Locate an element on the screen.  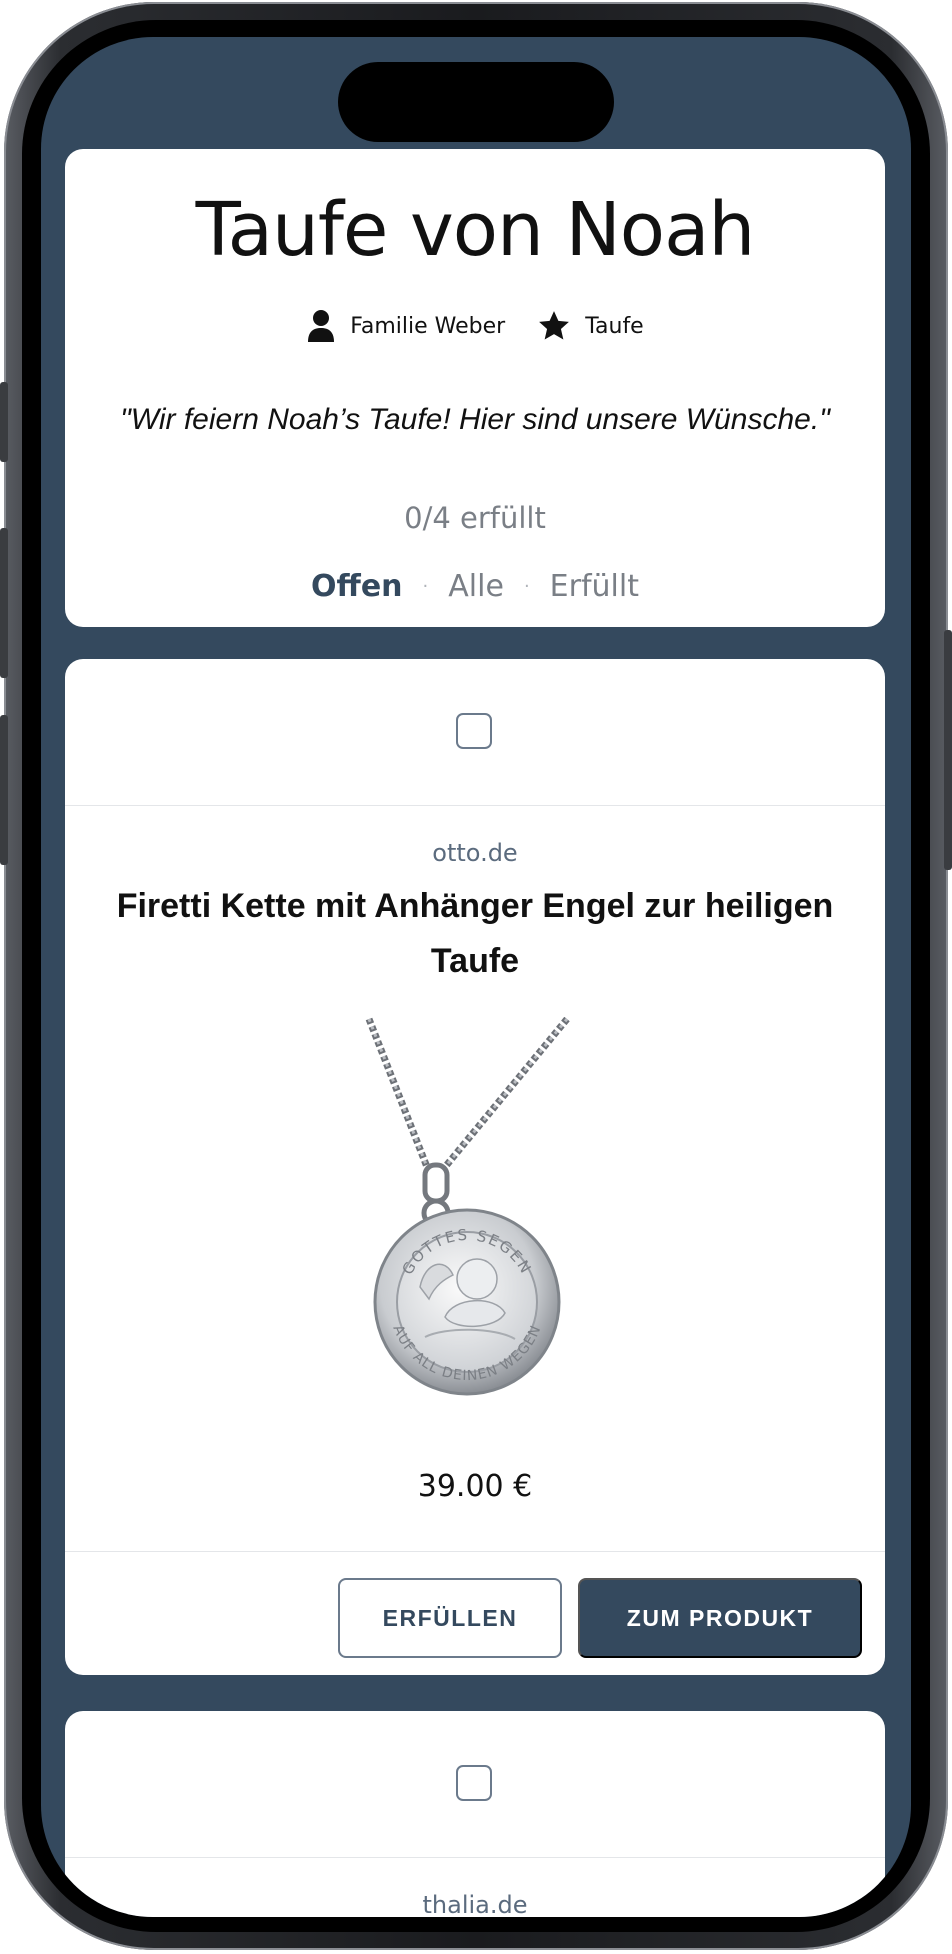
star-icon is located at coordinates (554, 325).